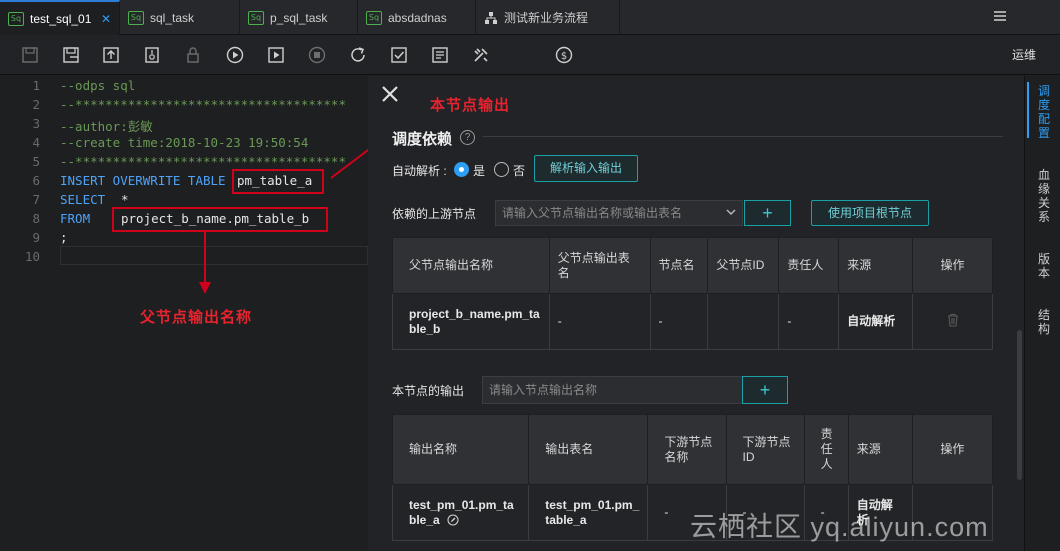 This screenshot has width=1060, height=551. I want to click on column-header: 父节点输出表名, so click(599, 265).